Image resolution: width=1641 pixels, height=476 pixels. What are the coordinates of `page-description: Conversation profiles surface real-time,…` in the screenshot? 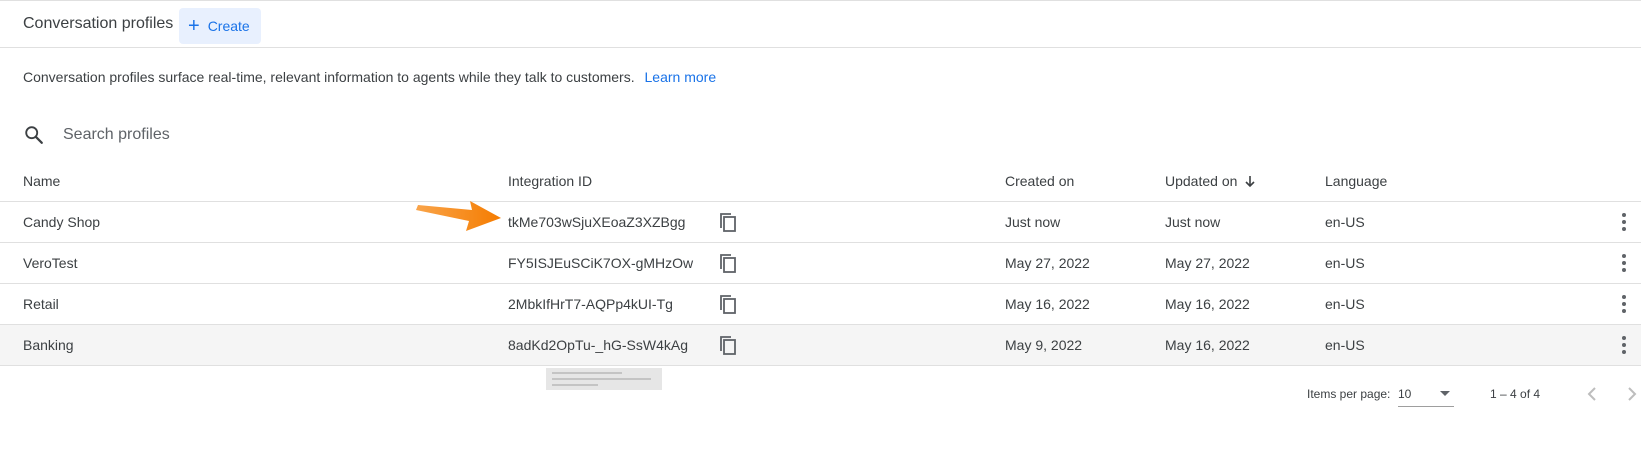 It's located at (369, 77).